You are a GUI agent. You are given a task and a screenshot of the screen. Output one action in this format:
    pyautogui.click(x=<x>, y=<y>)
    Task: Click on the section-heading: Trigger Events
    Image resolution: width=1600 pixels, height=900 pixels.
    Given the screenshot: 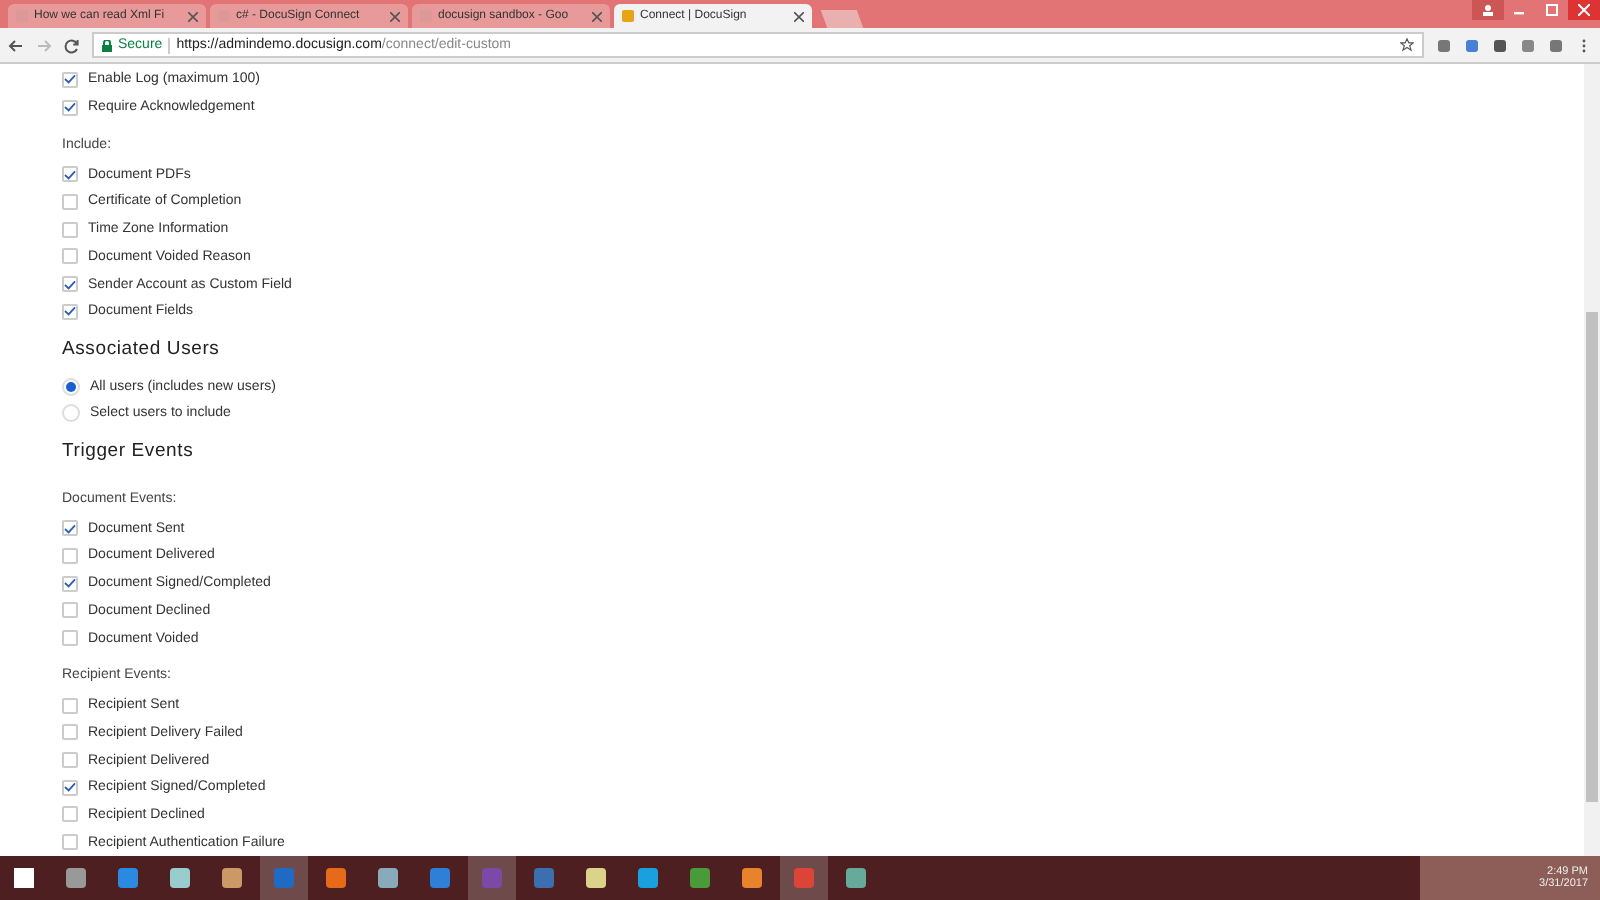 What is the action you would take?
    pyautogui.click(x=129, y=452)
    